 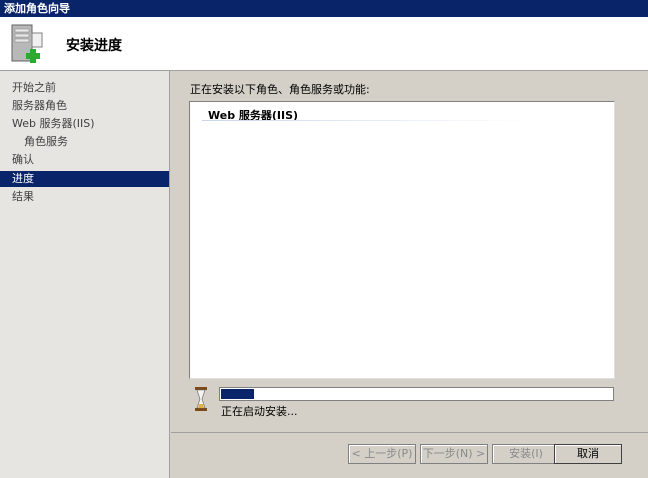 What do you see at coordinates (382, 454) in the screenshot?
I see `previous-button: < 上一步(P)` at bounding box center [382, 454].